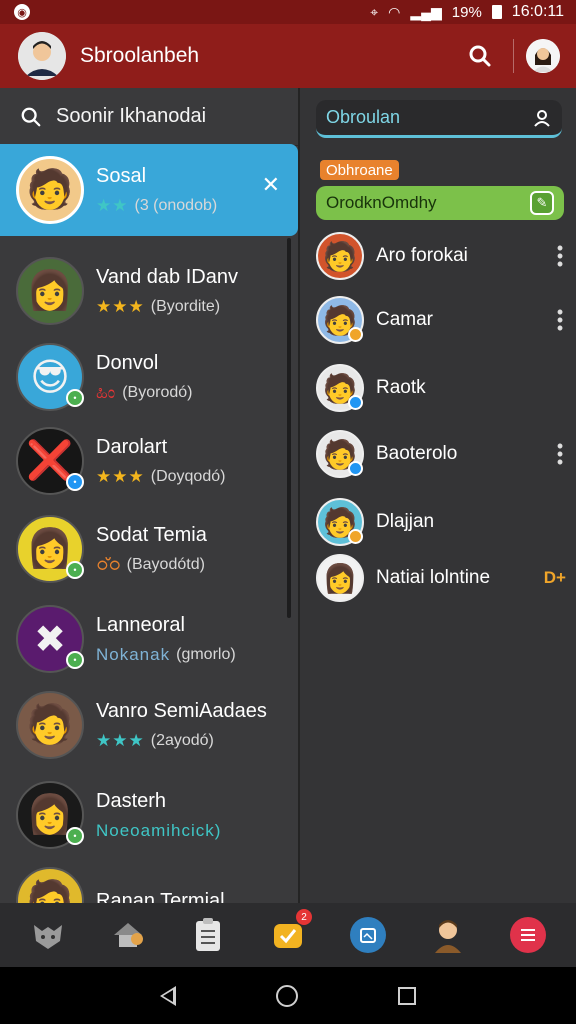 This screenshot has width=576, height=1024. I want to click on contact-body: Vanro SemiAadaes ★★★ (2ayodó), so click(197, 725).